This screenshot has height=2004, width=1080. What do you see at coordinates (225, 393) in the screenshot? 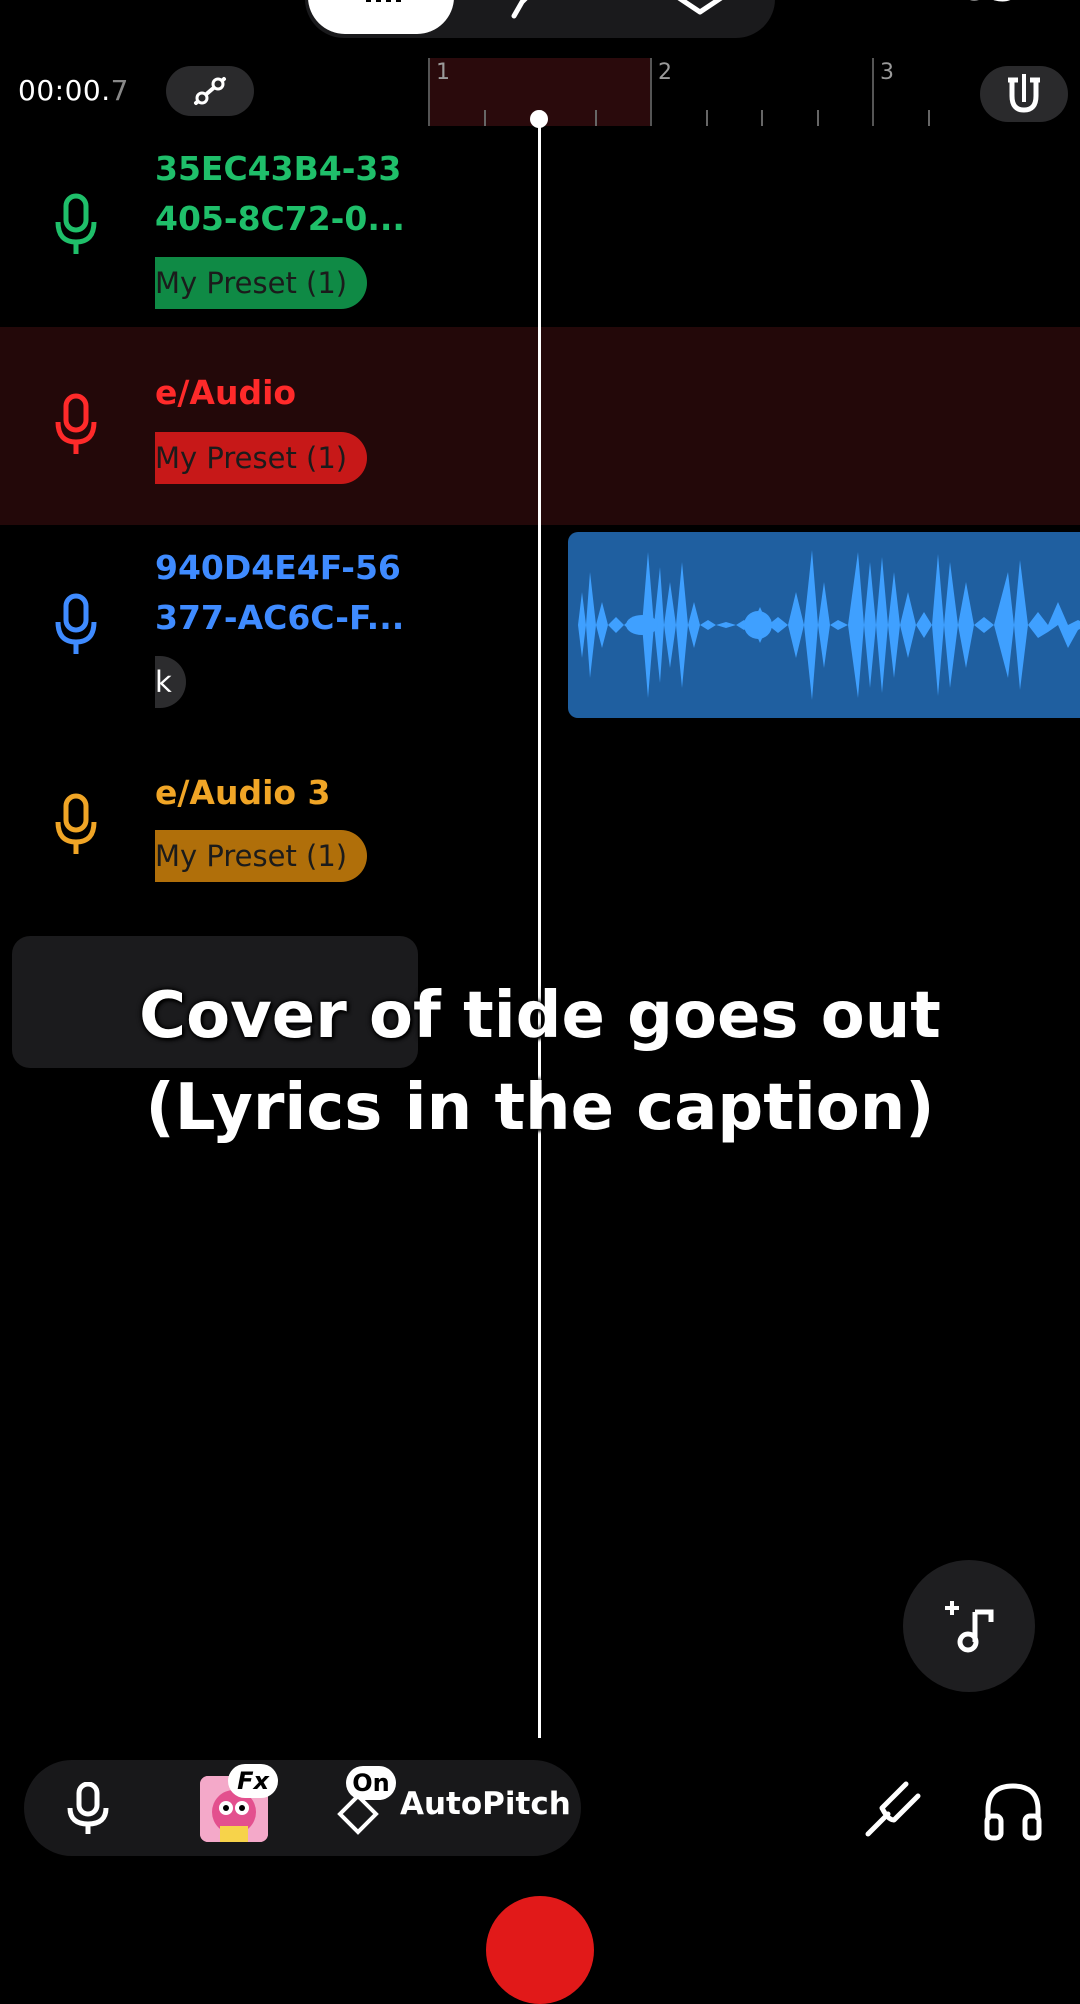
I see `track-2-title: e/Audio` at bounding box center [225, 393].